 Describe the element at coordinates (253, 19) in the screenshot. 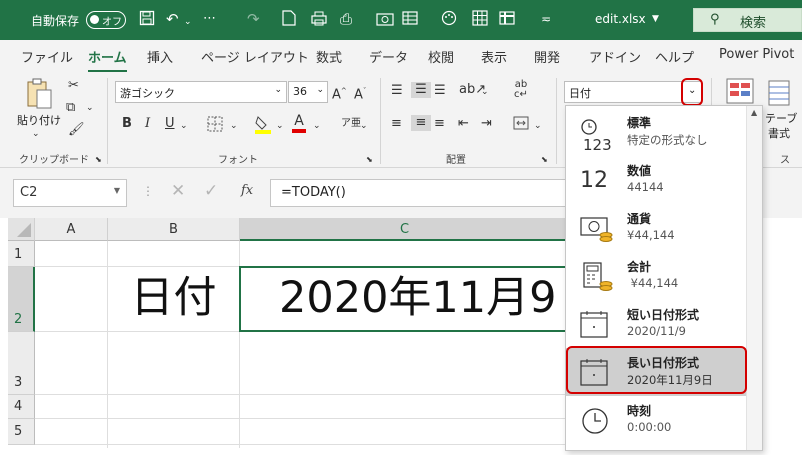

I see `redo-icon: ↷` at that location.